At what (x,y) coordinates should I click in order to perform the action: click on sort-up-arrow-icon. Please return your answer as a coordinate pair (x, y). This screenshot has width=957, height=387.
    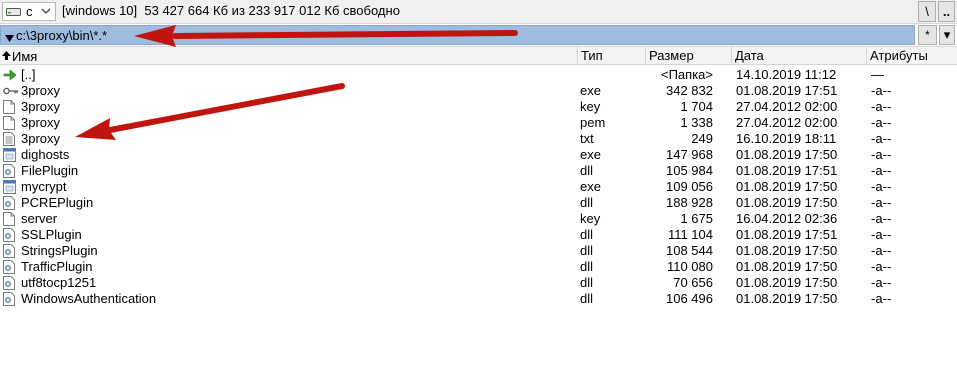
    Looking at the image, I should click on (6, 55).